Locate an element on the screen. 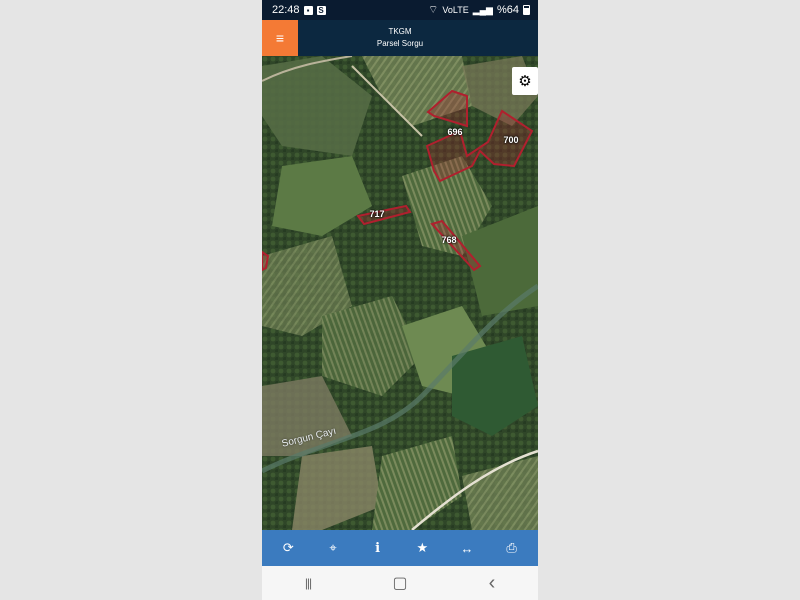 The height and width of the screenshot is (600, 800). header-title-line1: TKGM is located at coordinates (400, 31).